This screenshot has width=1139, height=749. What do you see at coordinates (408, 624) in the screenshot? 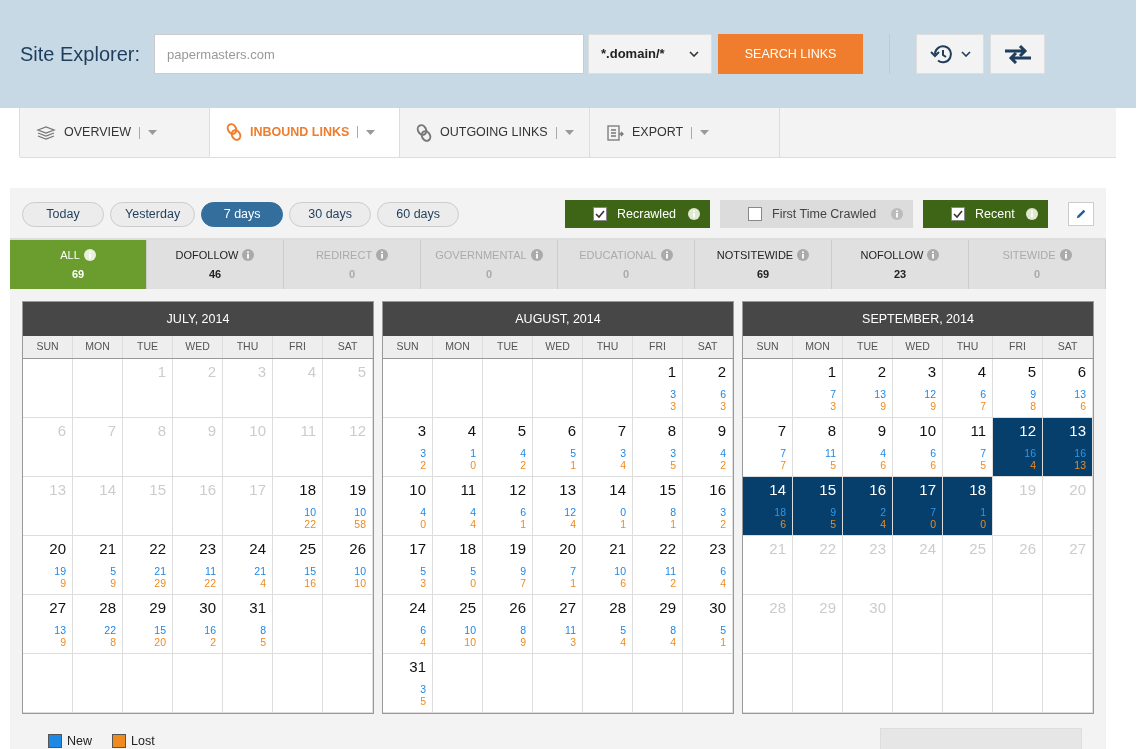
I see `day-cell: 24 6 4` at bounding box center [408, 624].